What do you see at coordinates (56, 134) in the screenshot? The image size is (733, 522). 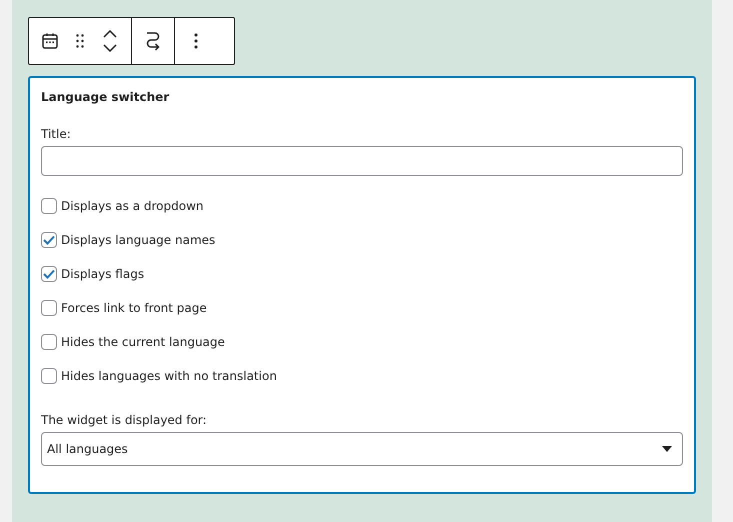 I see `title-label: Title:` at bounding box center [56, 134].